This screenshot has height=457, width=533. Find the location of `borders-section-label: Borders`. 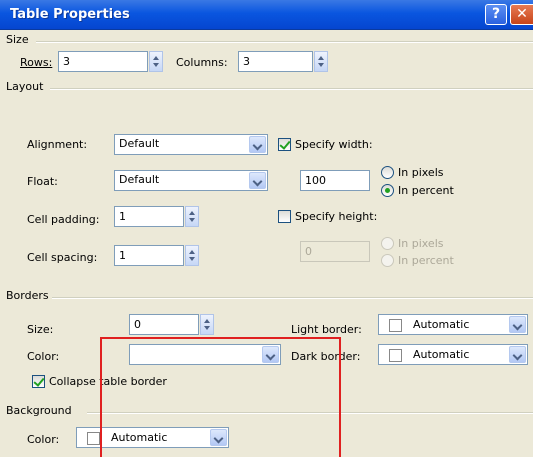

borders-section-label: Borders is located at coordinates (27, 295).